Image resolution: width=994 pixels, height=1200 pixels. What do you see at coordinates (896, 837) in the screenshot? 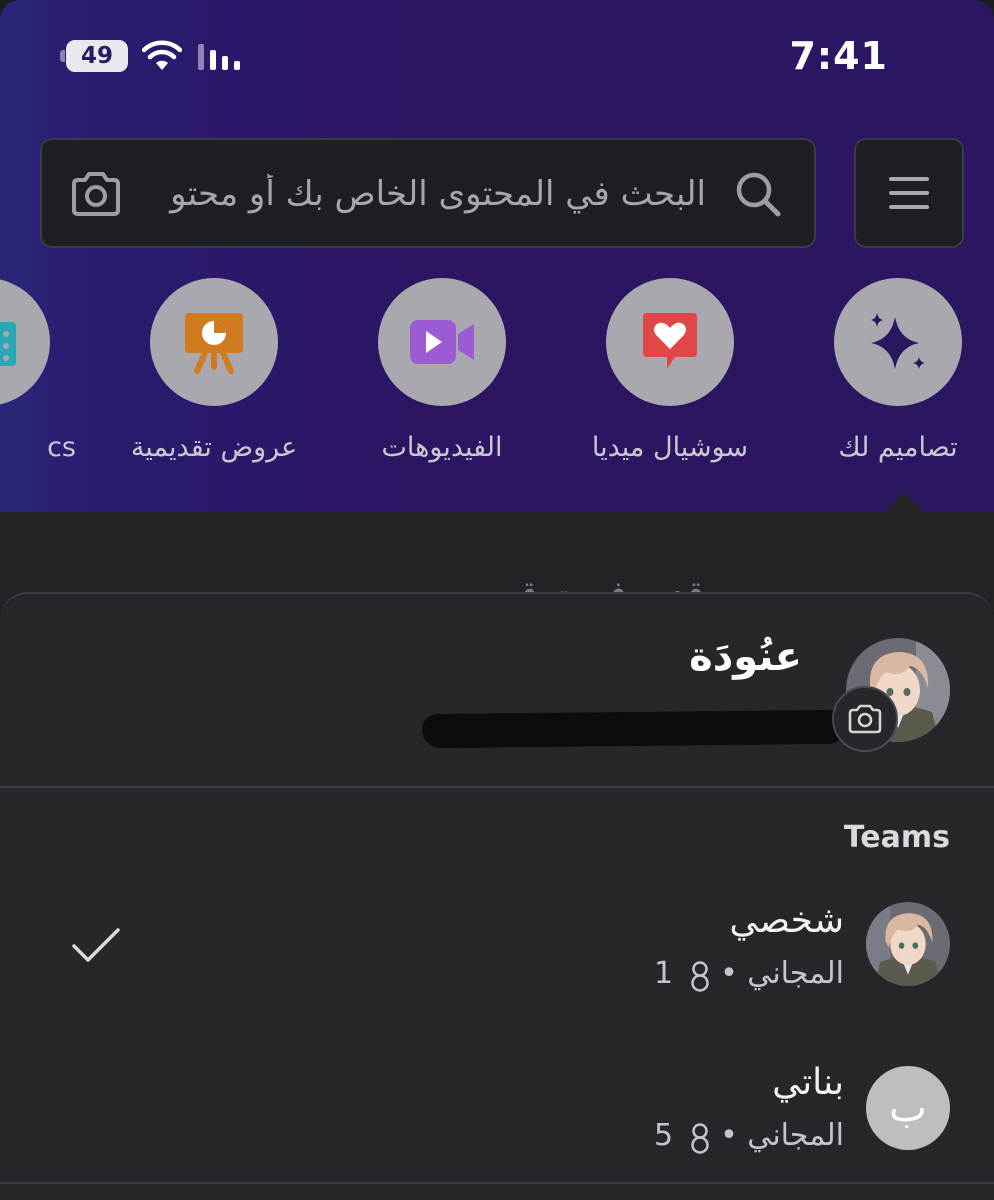
I see `teams-heading: Teams` at bounding box center [896, 837].